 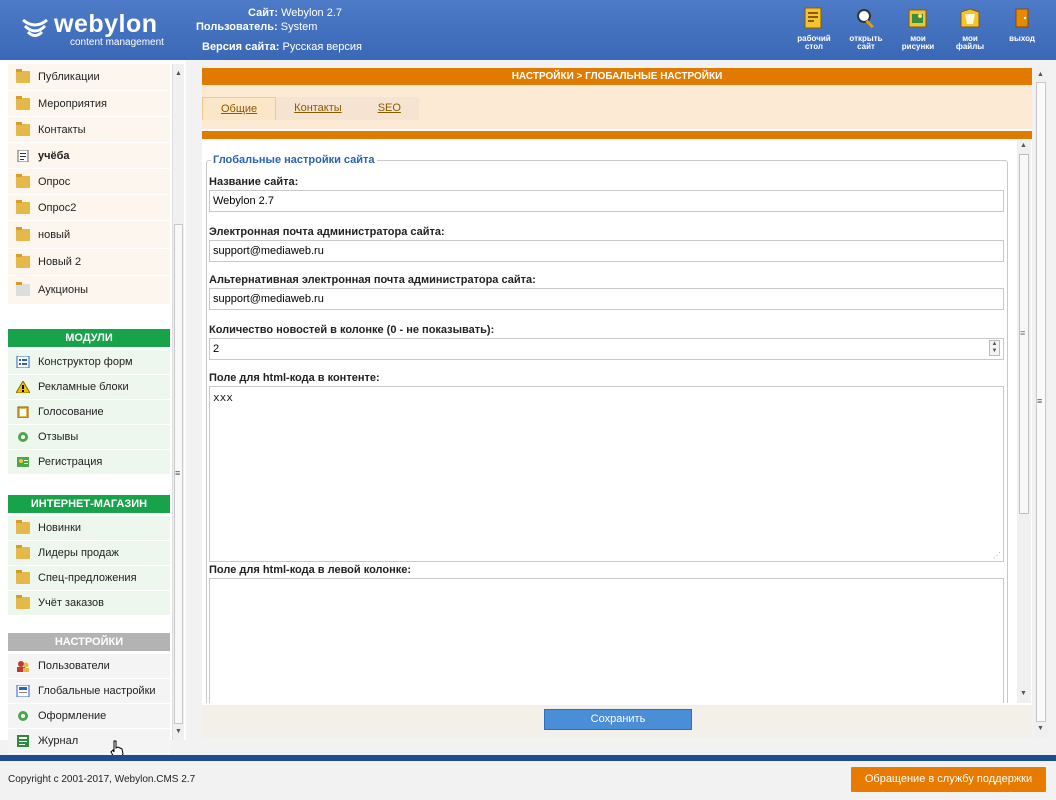 What do you see at coordinates (89, 528) in the screenshot?
I see `sidebar-item-new-products: Новинки` at bounding box center [89, 528].